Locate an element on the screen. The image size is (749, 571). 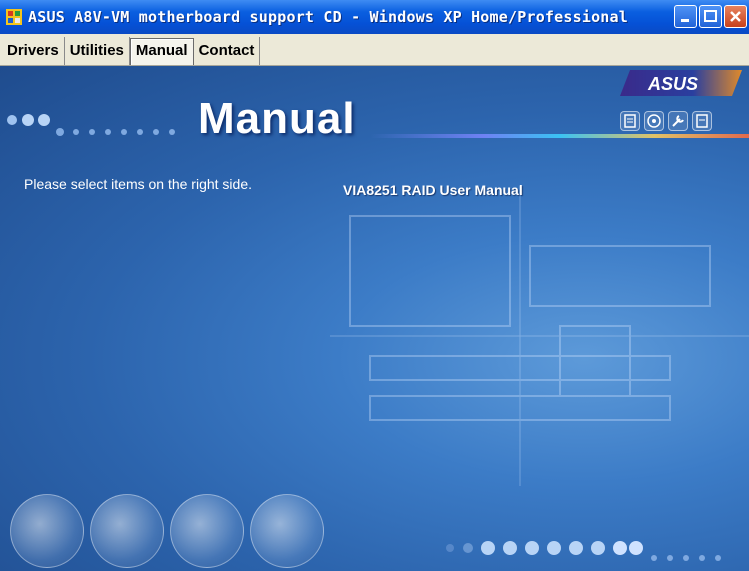
maximize-button is located at coordinates (710, 16).